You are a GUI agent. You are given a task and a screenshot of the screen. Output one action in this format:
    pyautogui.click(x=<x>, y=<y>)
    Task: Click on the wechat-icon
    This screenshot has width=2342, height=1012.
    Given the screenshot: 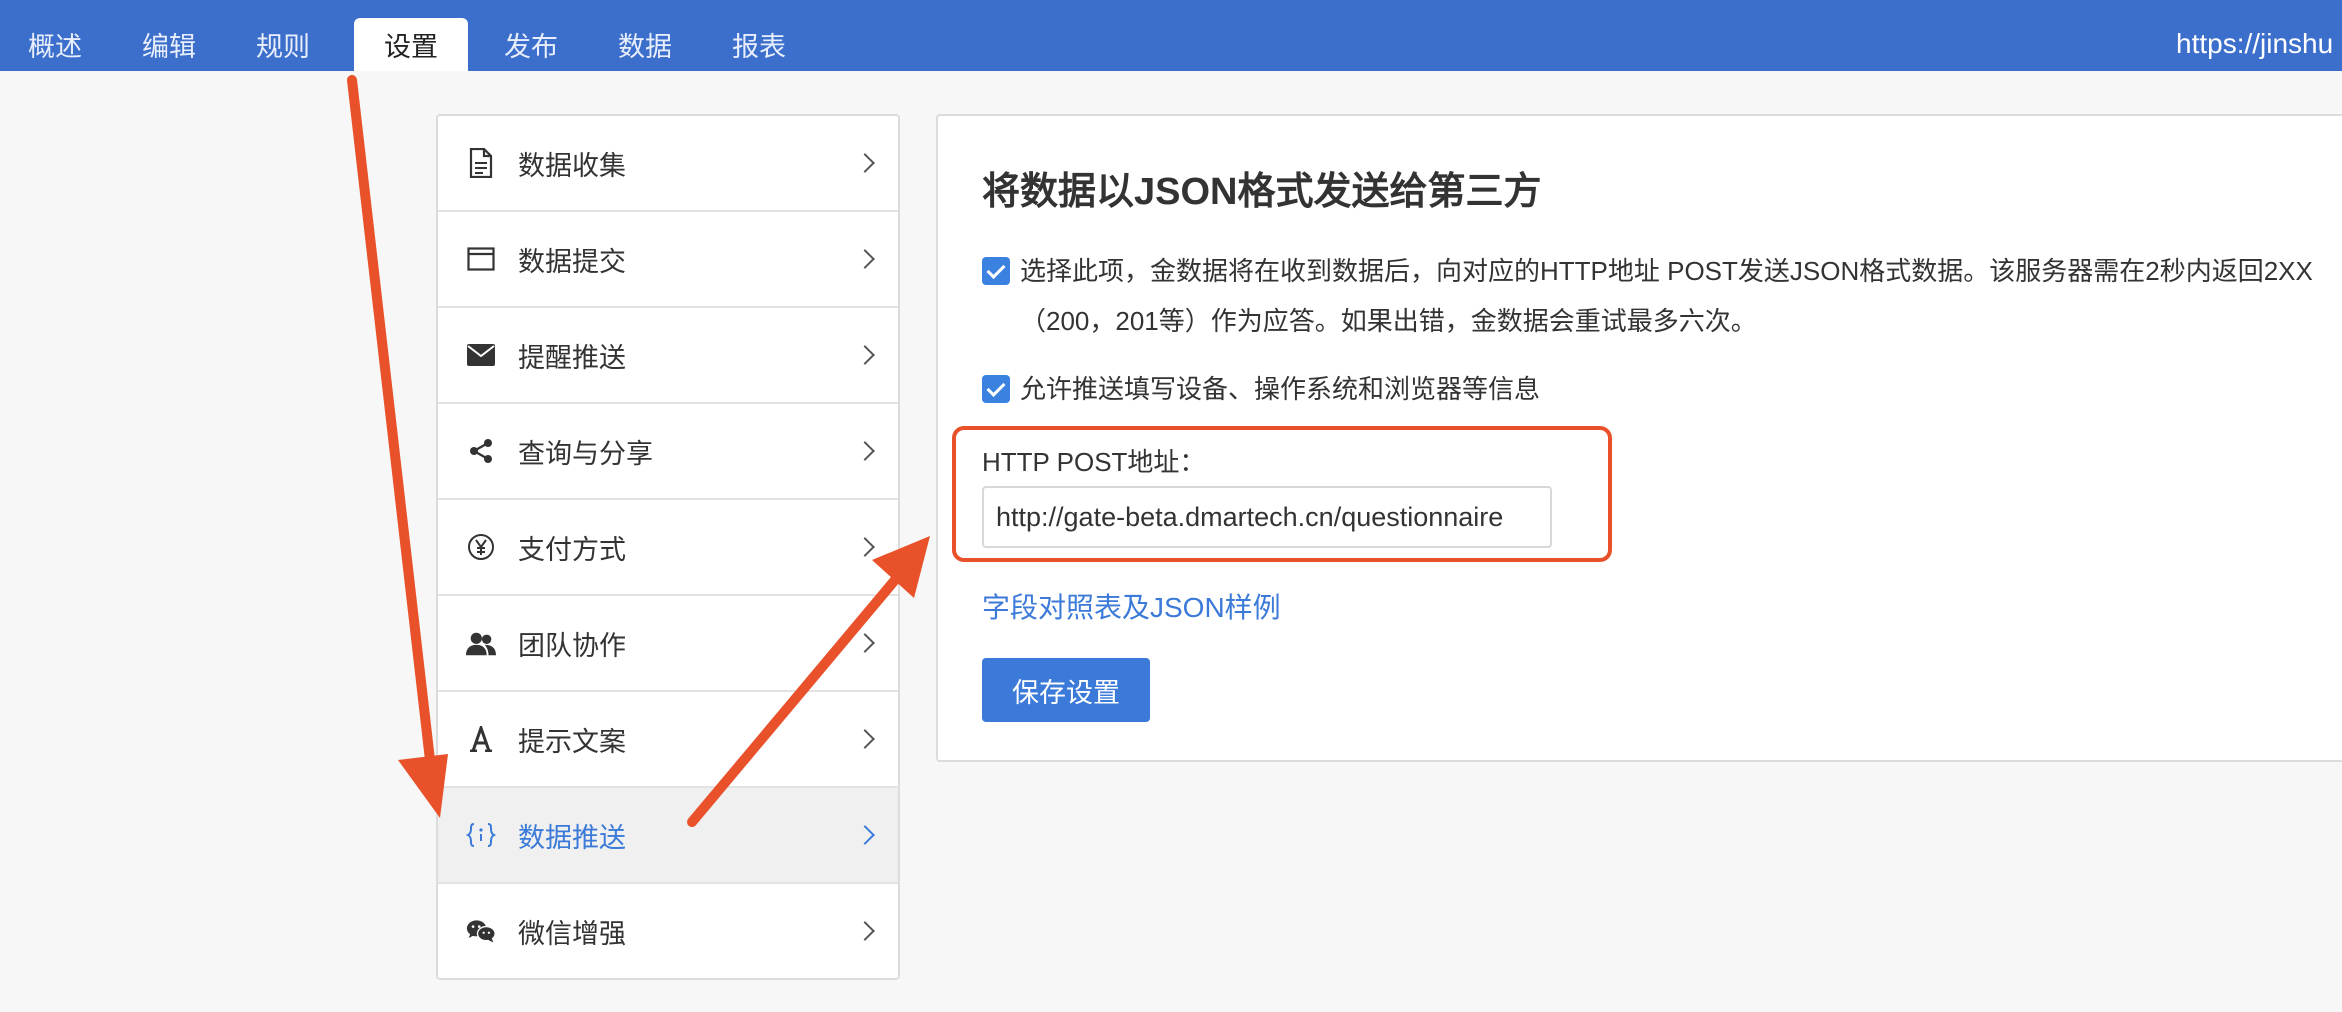 What is the action you would take?
    pyautogui.click(x=481, y=931)
    